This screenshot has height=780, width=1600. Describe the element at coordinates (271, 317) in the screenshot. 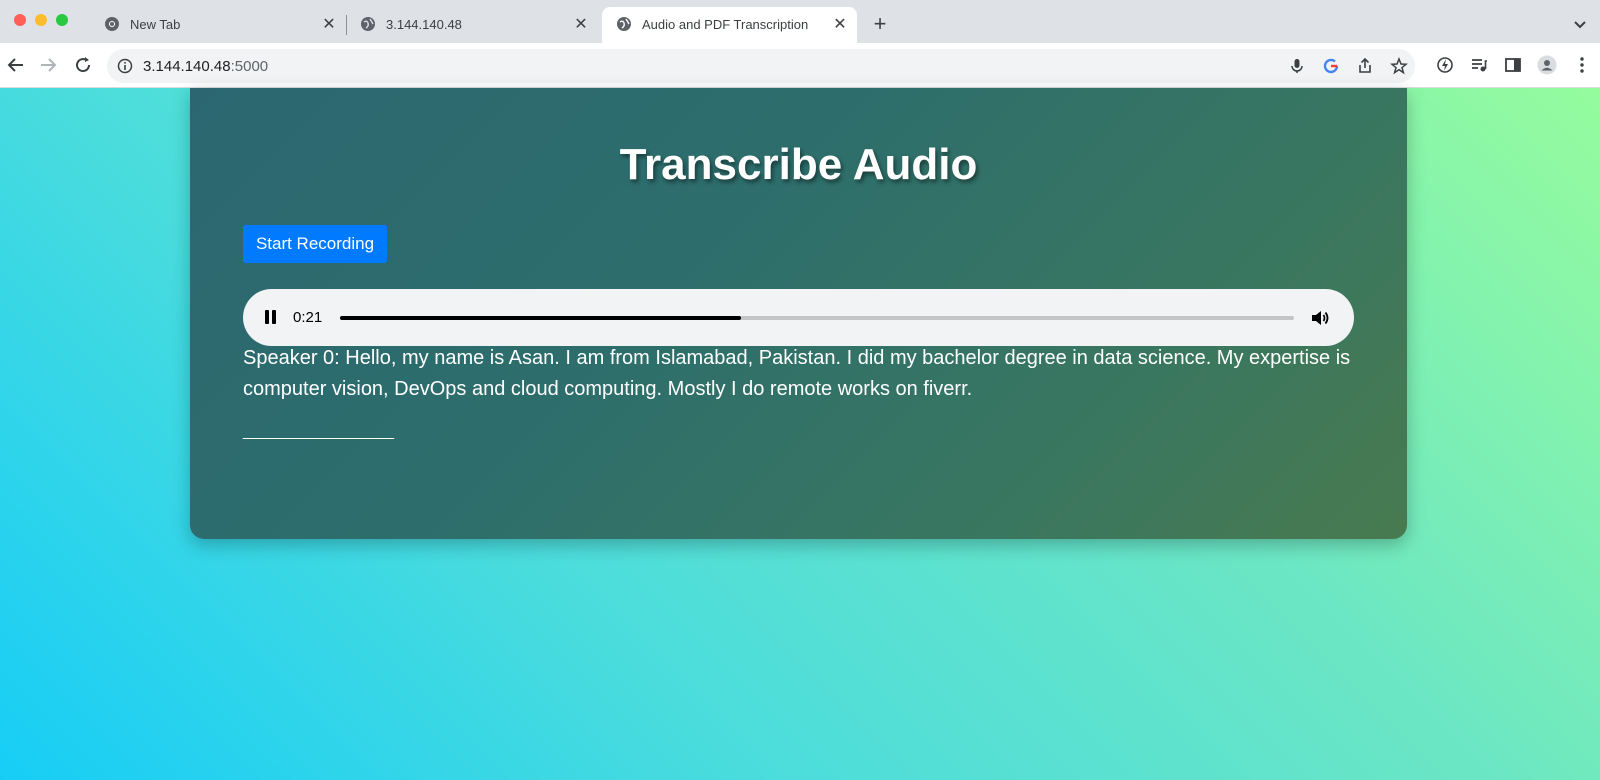

I see `pause-icon` at that location.